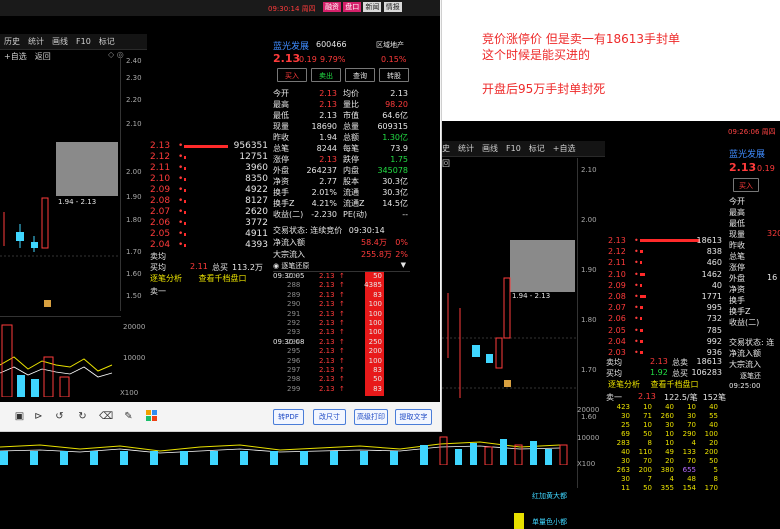  I want to click on order-book-row: 2.04 • 4393, so click(209, 245).